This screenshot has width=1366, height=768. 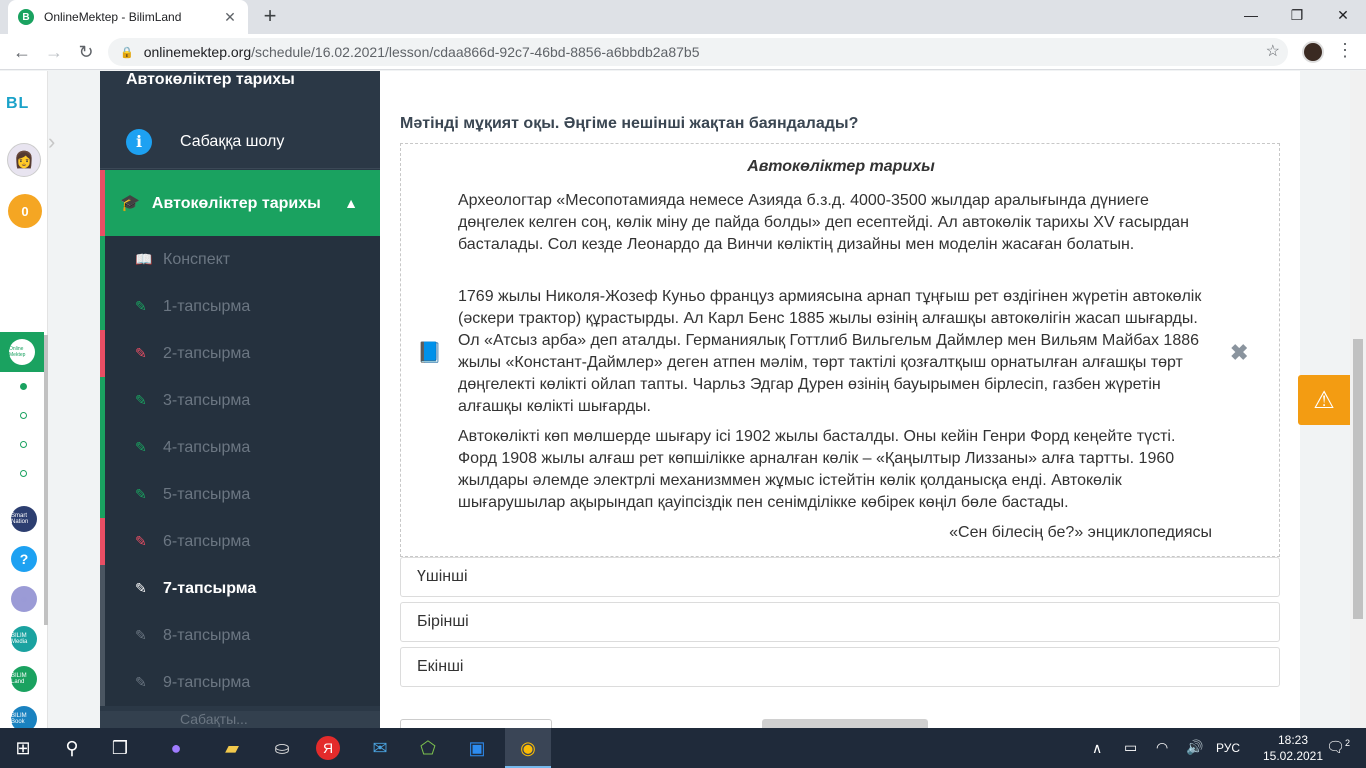 What do you see at coordinates (60, 141) in the screenshot?
I see `chevron-right-icon: ›` at bounding box center [60, 141].